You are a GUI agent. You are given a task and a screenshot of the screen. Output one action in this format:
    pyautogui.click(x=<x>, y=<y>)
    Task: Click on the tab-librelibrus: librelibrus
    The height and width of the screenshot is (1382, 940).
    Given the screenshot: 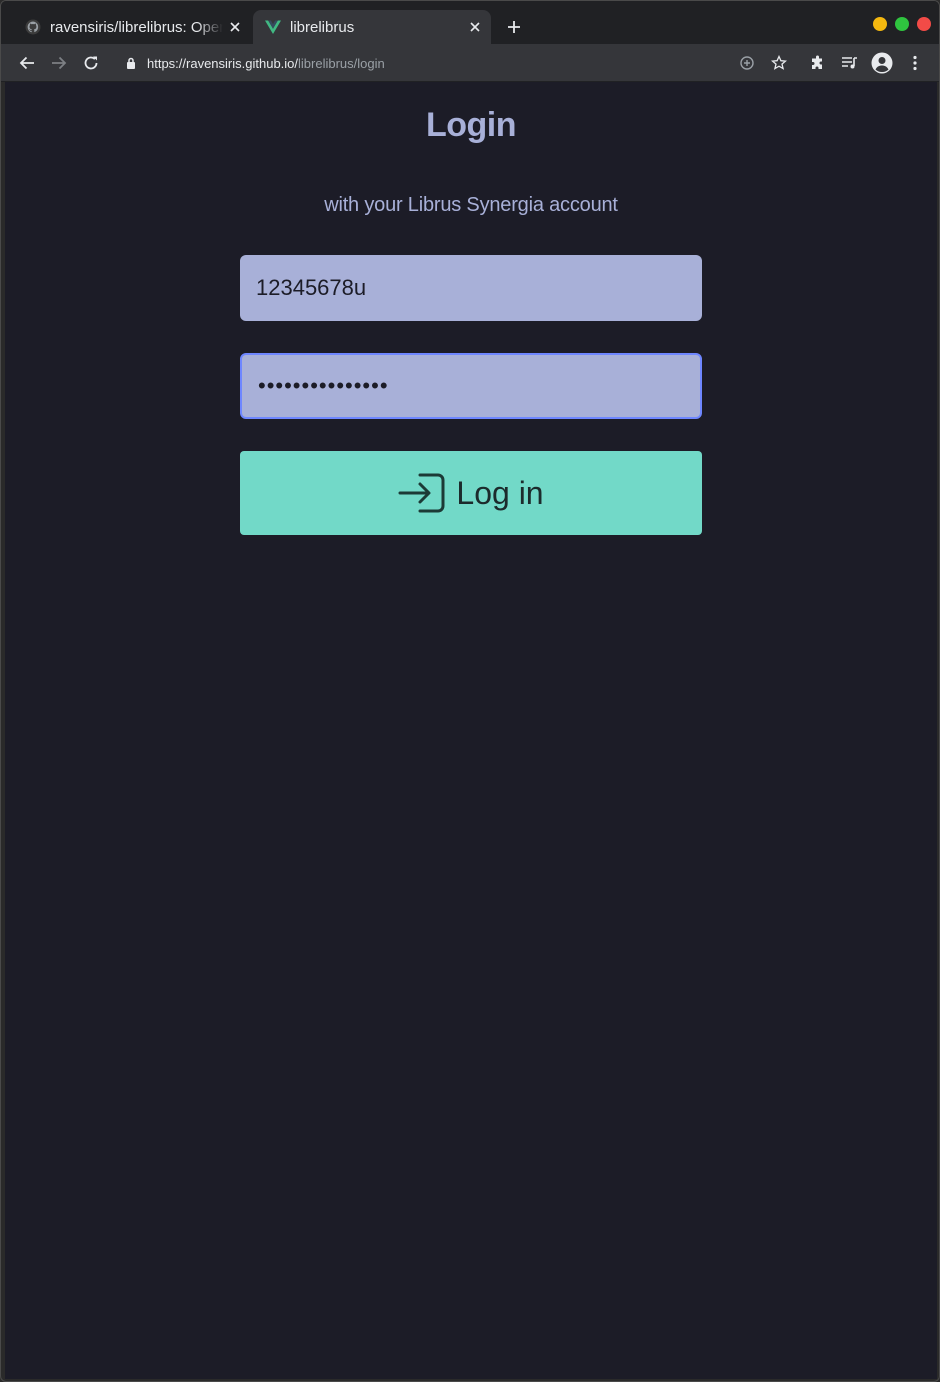 What is the action you would take?
    pyautogui.click(x=372, y=27)
    